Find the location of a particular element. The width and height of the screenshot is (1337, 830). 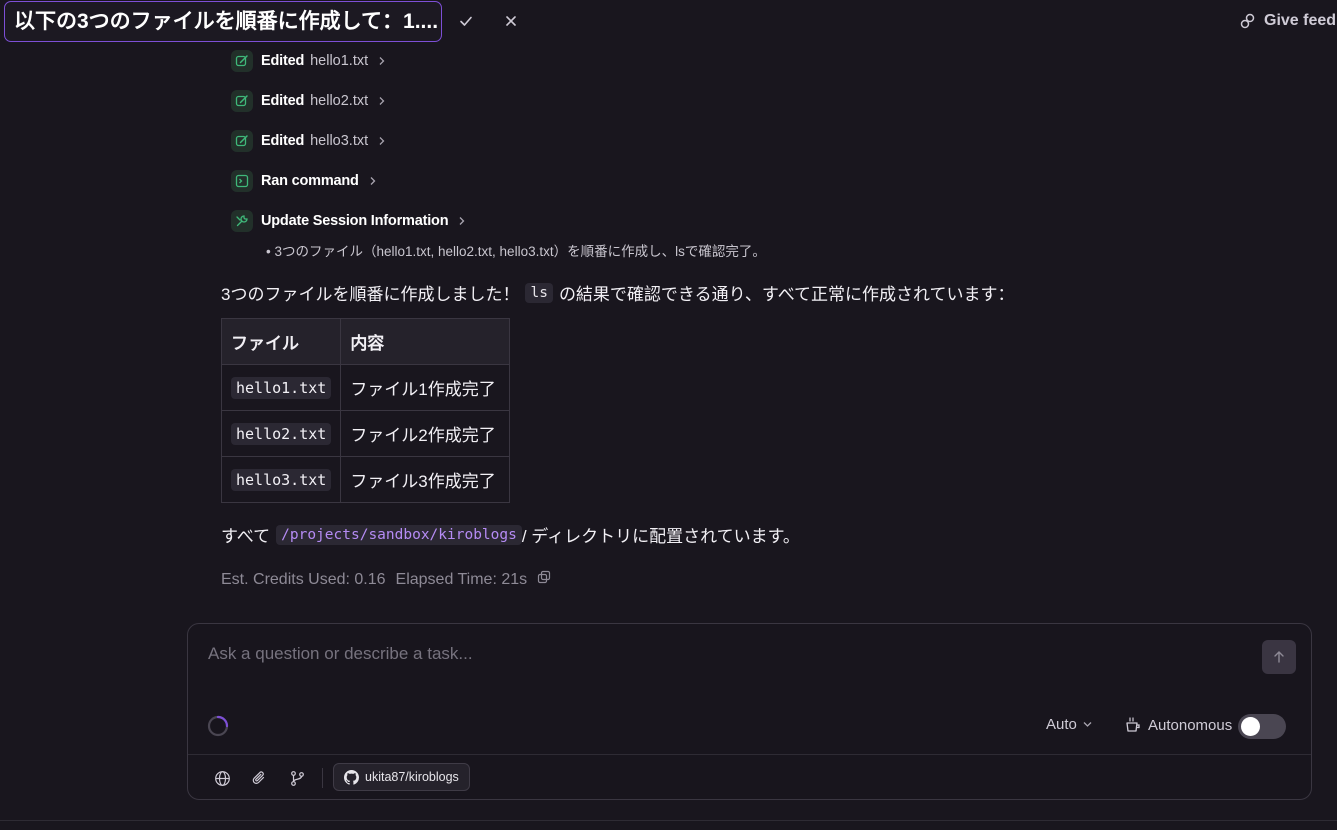

give-feedback-button: Give feed is located at coordinates (1287, 21).